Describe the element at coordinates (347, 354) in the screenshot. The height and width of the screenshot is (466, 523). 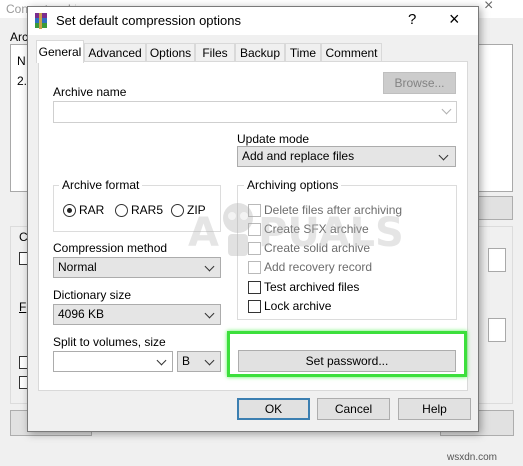
I see `highlight-frame` at that location.